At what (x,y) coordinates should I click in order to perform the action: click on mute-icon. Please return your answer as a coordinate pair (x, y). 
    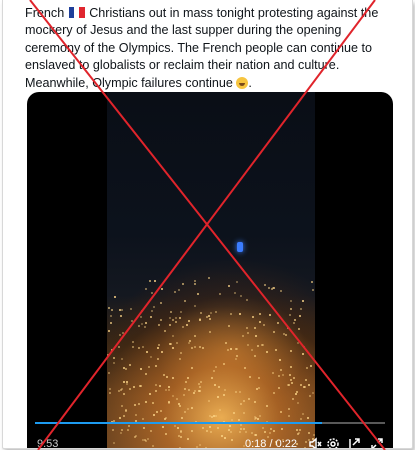
    Looking at the image, I should click on (315, 440).